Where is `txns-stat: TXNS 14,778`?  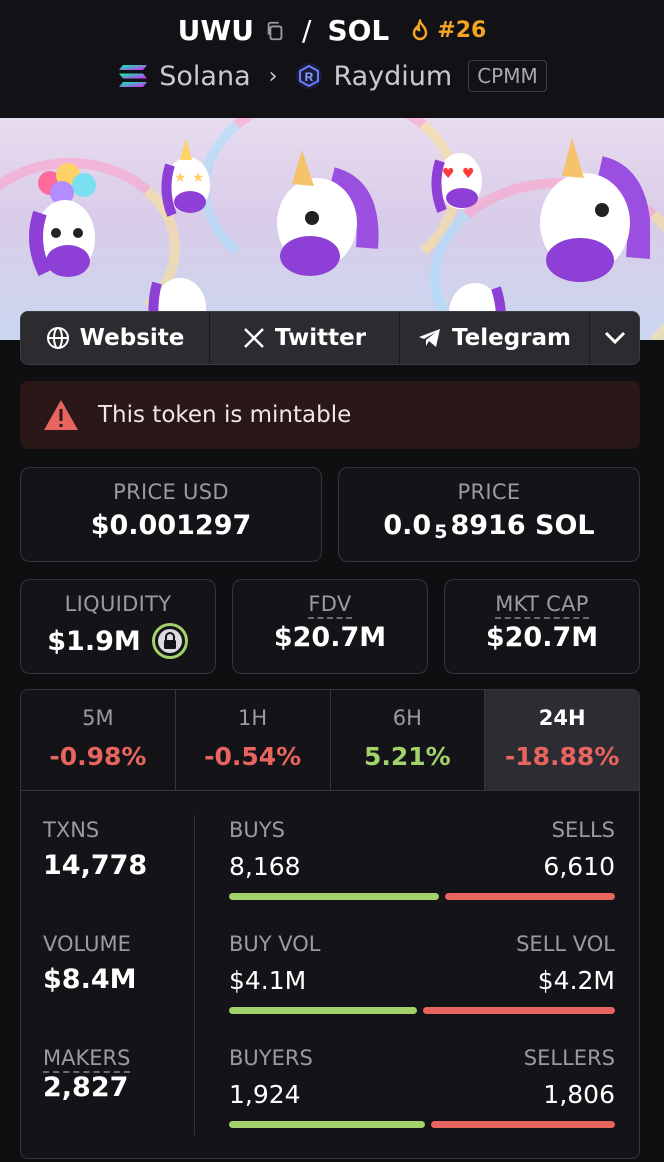 txns-stat: TXNS 14,778 is located at coordinates (95, 849).